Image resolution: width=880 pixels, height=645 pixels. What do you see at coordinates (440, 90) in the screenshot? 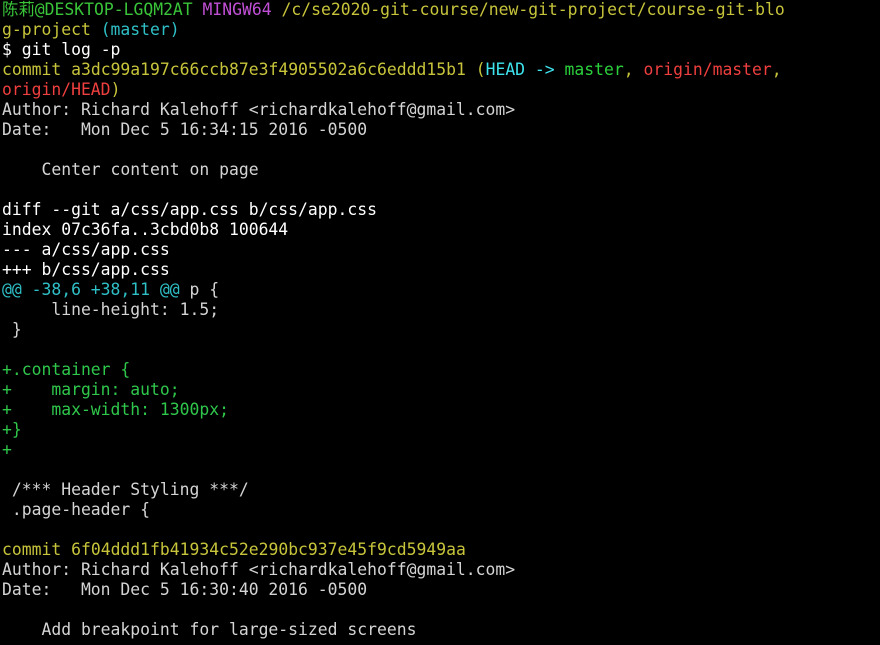
I see `commit-line-wrap: origin/HEAD)` at bounding box center [440, 90].